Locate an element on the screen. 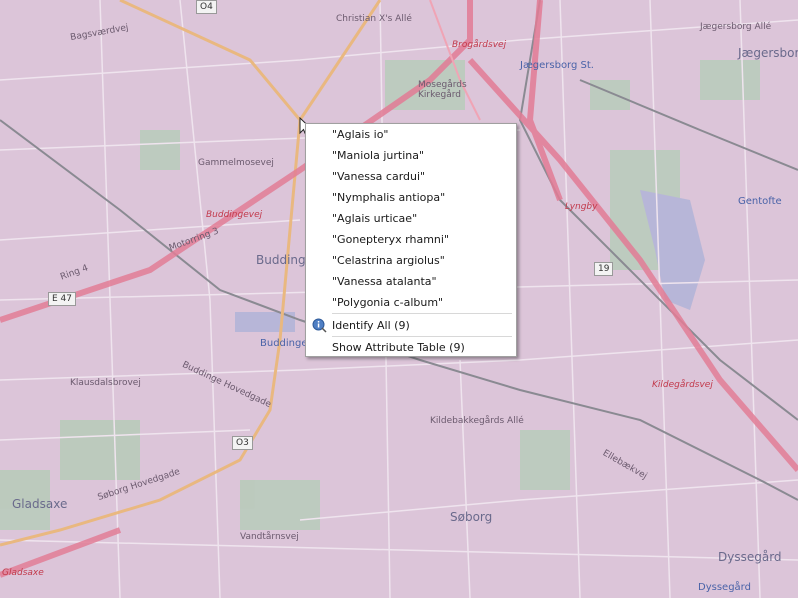  map-label: Søborg is located at coordinates (471, 517).